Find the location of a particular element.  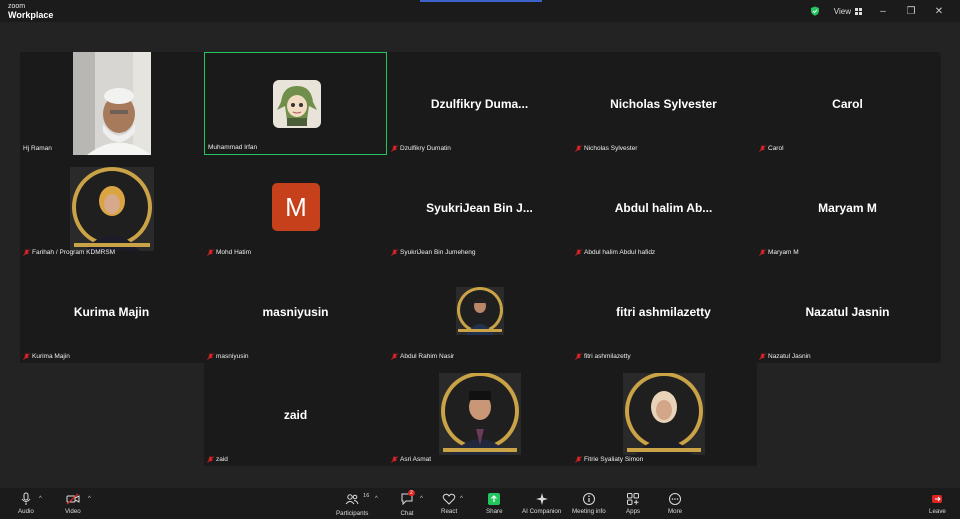

participant-tile: Nazatul Jasnin Nazatul Jasnin is located at coordinates (847, 311).